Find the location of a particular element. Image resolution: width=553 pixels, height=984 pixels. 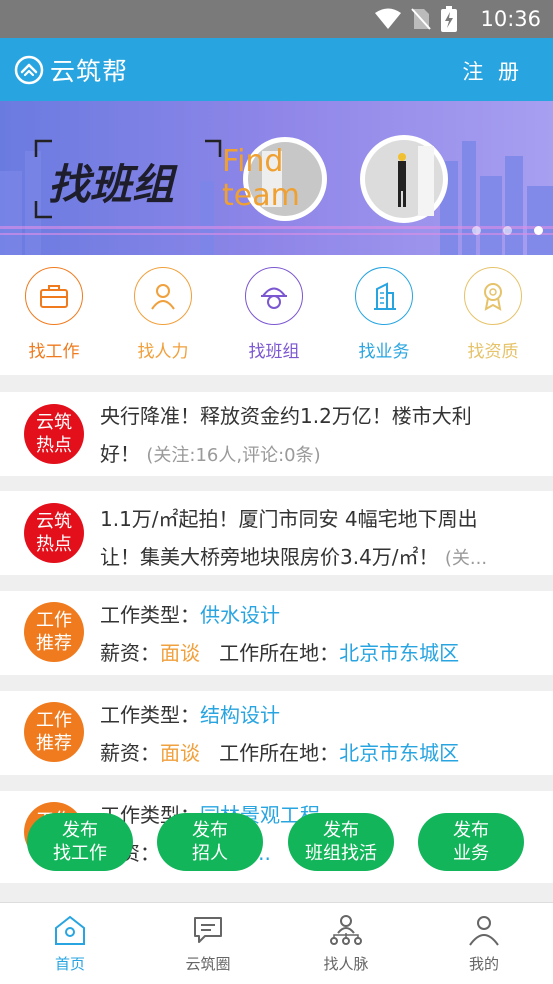

job-type: 供水设计 is located at coordinates (240, 615).